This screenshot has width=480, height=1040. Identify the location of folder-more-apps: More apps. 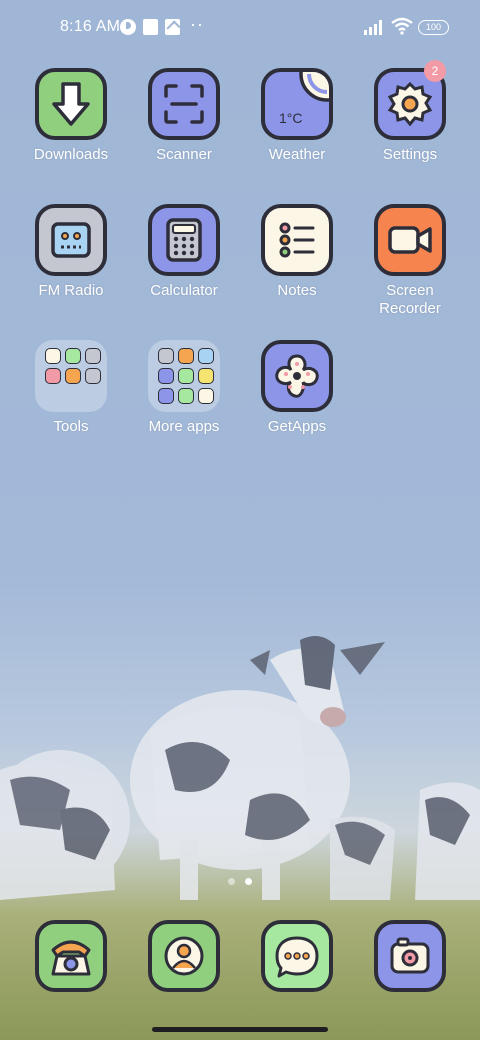
(184, 388).